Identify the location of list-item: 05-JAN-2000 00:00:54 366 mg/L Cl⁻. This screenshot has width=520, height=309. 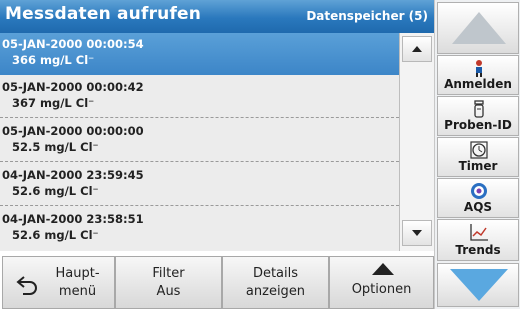
(199, 54).